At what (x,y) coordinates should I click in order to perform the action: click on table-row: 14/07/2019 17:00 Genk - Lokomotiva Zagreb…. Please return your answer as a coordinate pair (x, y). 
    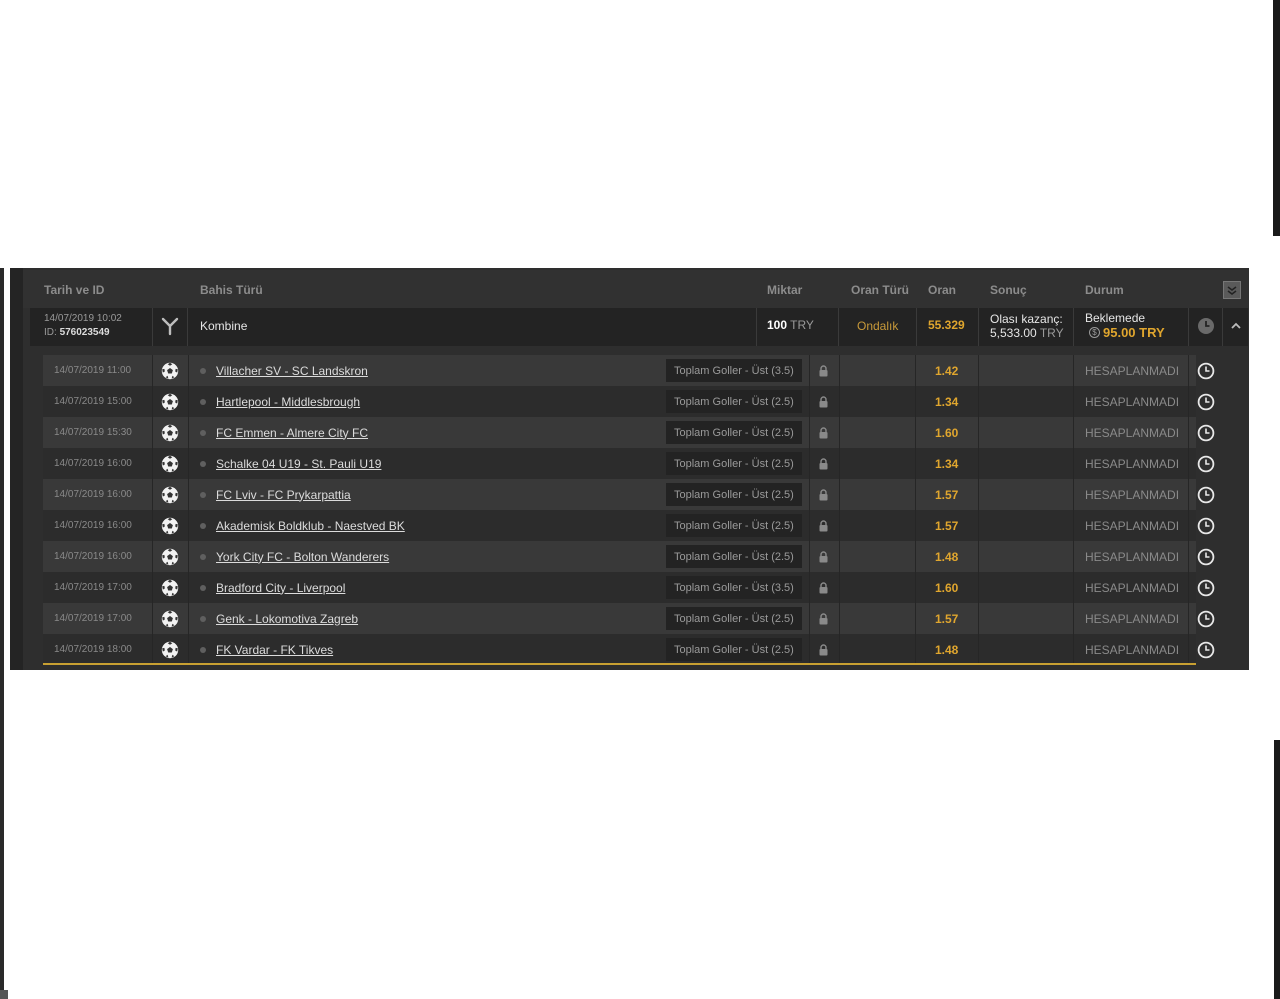
    Looking at the image, I should click on (629, 618).